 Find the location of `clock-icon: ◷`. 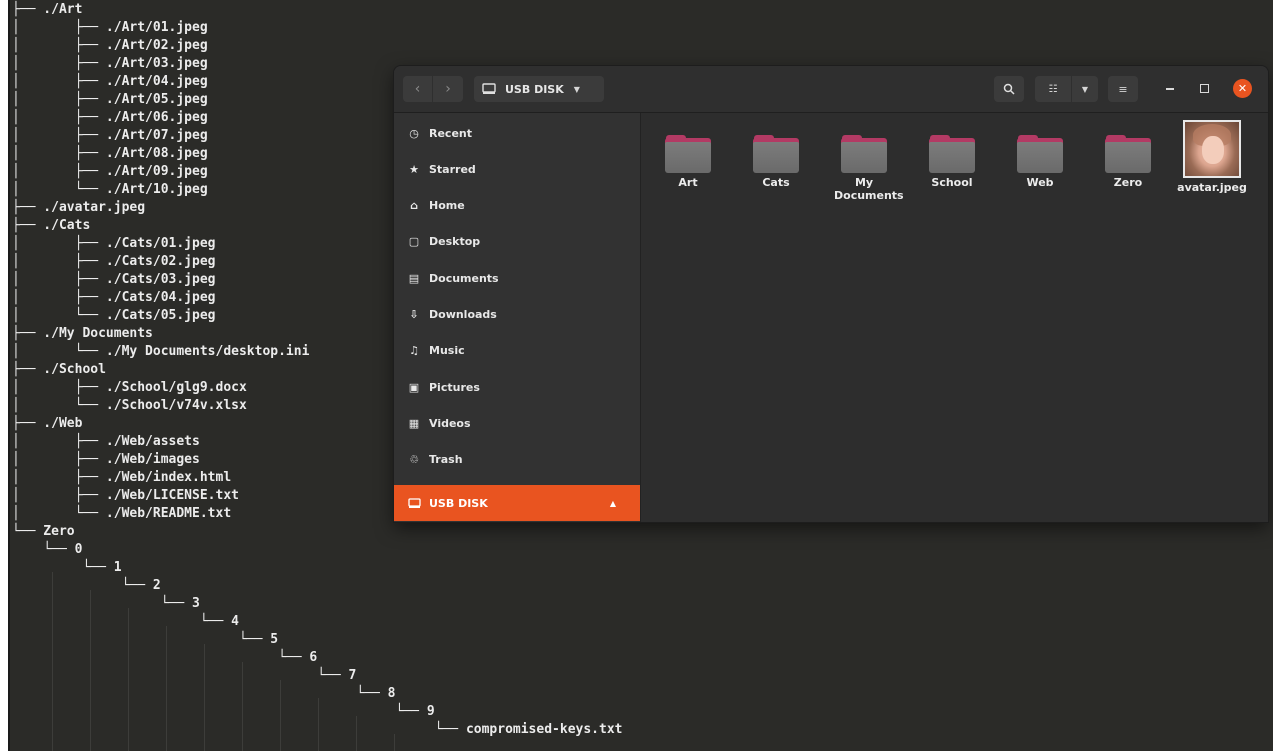

clock-icon: ◷ is located at coordinates (414, 133).